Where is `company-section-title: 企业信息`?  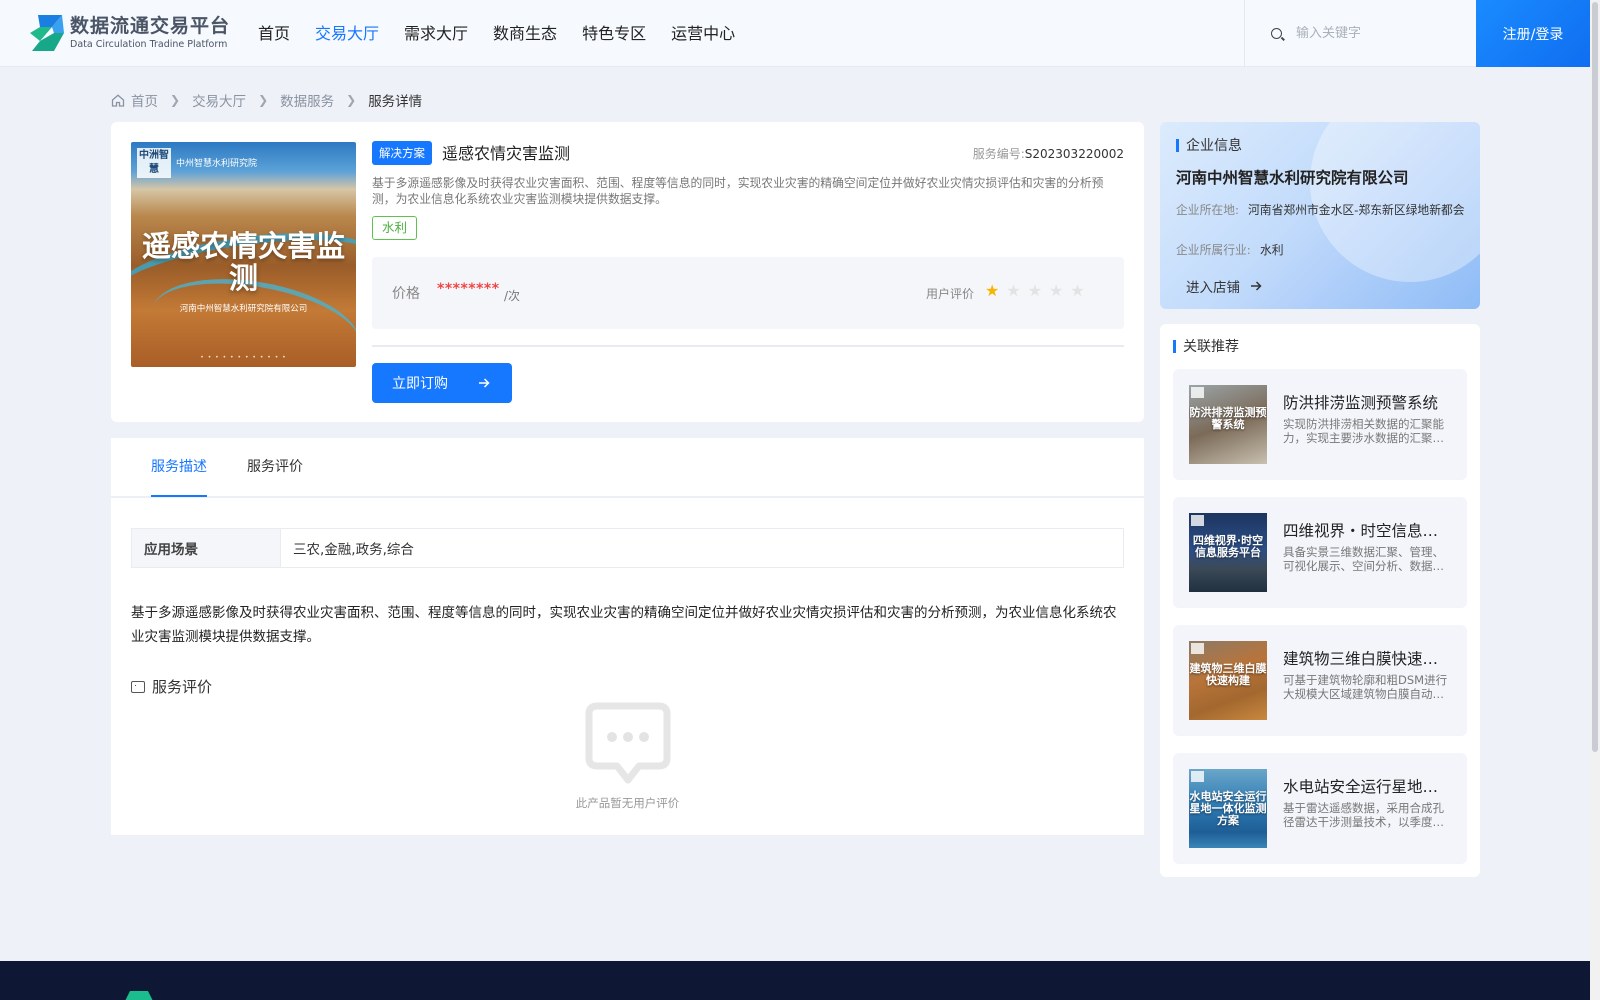 company-section-title: 企业信息 is located at coordinates (1209, 145).